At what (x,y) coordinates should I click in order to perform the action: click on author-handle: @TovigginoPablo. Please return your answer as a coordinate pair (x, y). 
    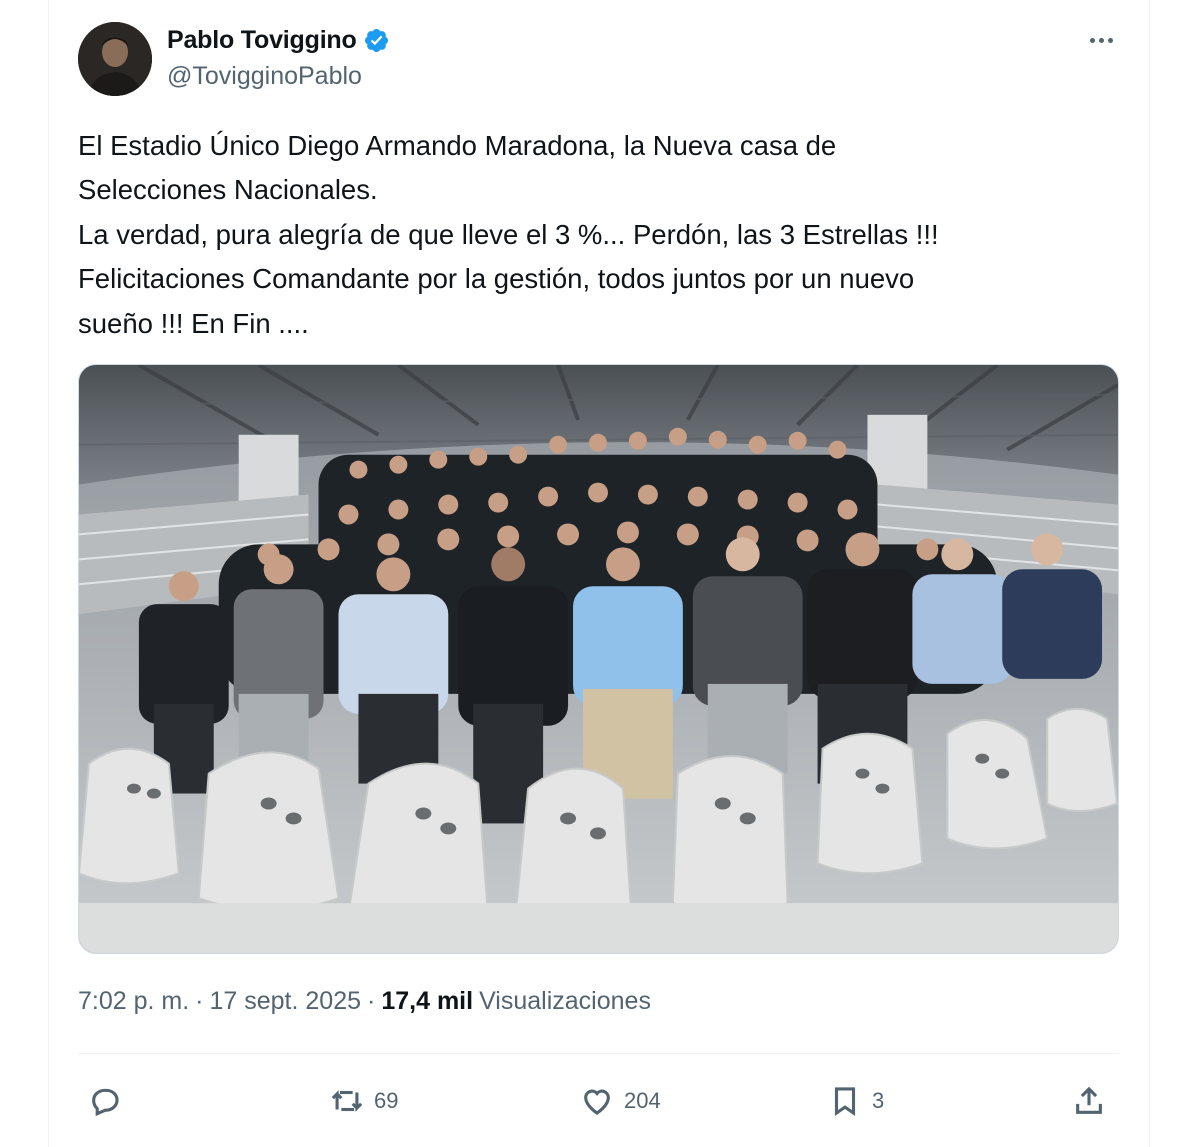
    Looking at the image, I should click on (264, 76).